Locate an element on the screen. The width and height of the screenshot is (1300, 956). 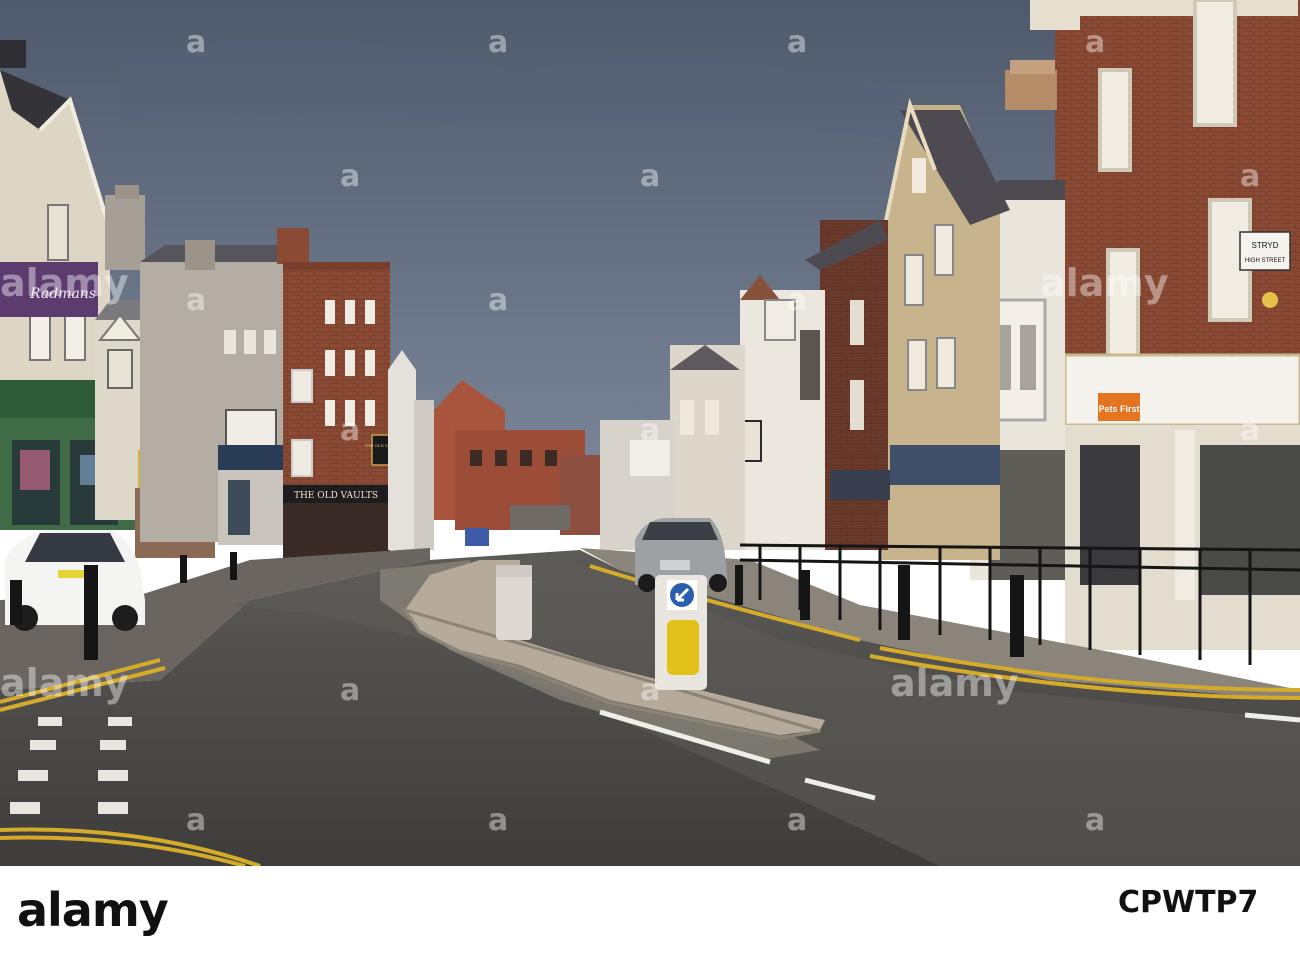
white-car is located at coordinates (75, 580).